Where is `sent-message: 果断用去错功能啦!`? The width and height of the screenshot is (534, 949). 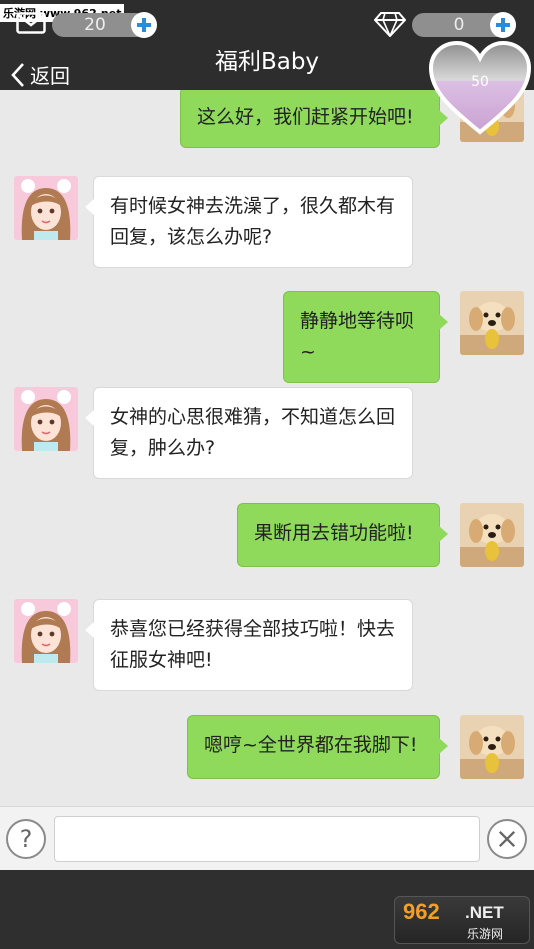 sent-message: 果断用去错功能啦! is located at coordinates (342, 535).